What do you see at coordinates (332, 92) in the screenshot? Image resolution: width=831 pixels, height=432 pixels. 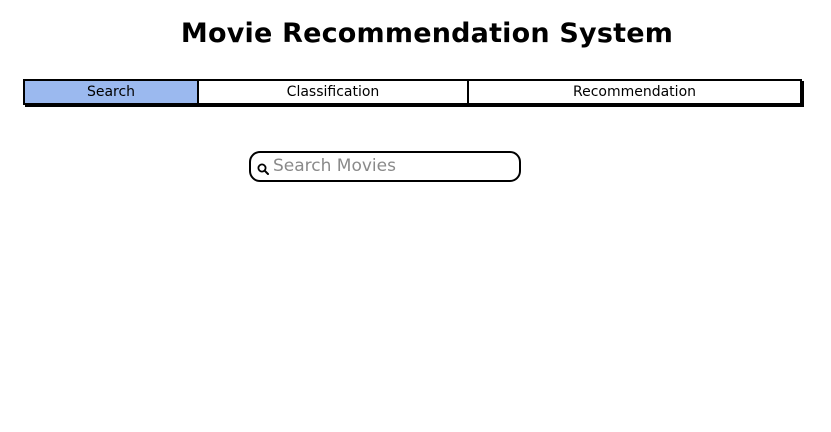 I see `tab-classification: Classification` at bounding box center [332, 92].